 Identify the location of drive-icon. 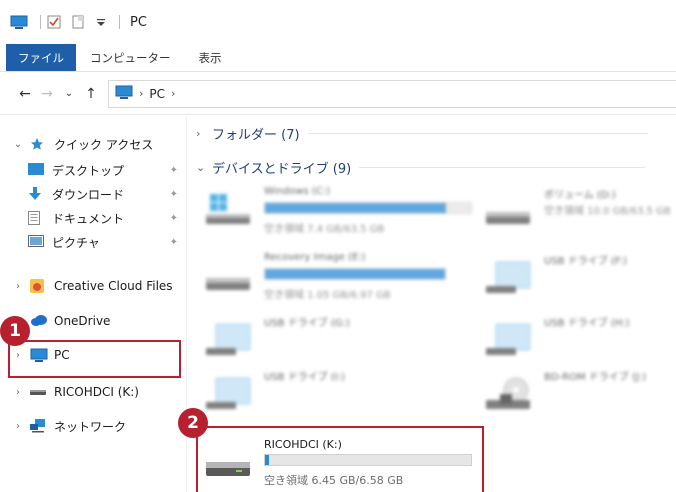
(39, 392).